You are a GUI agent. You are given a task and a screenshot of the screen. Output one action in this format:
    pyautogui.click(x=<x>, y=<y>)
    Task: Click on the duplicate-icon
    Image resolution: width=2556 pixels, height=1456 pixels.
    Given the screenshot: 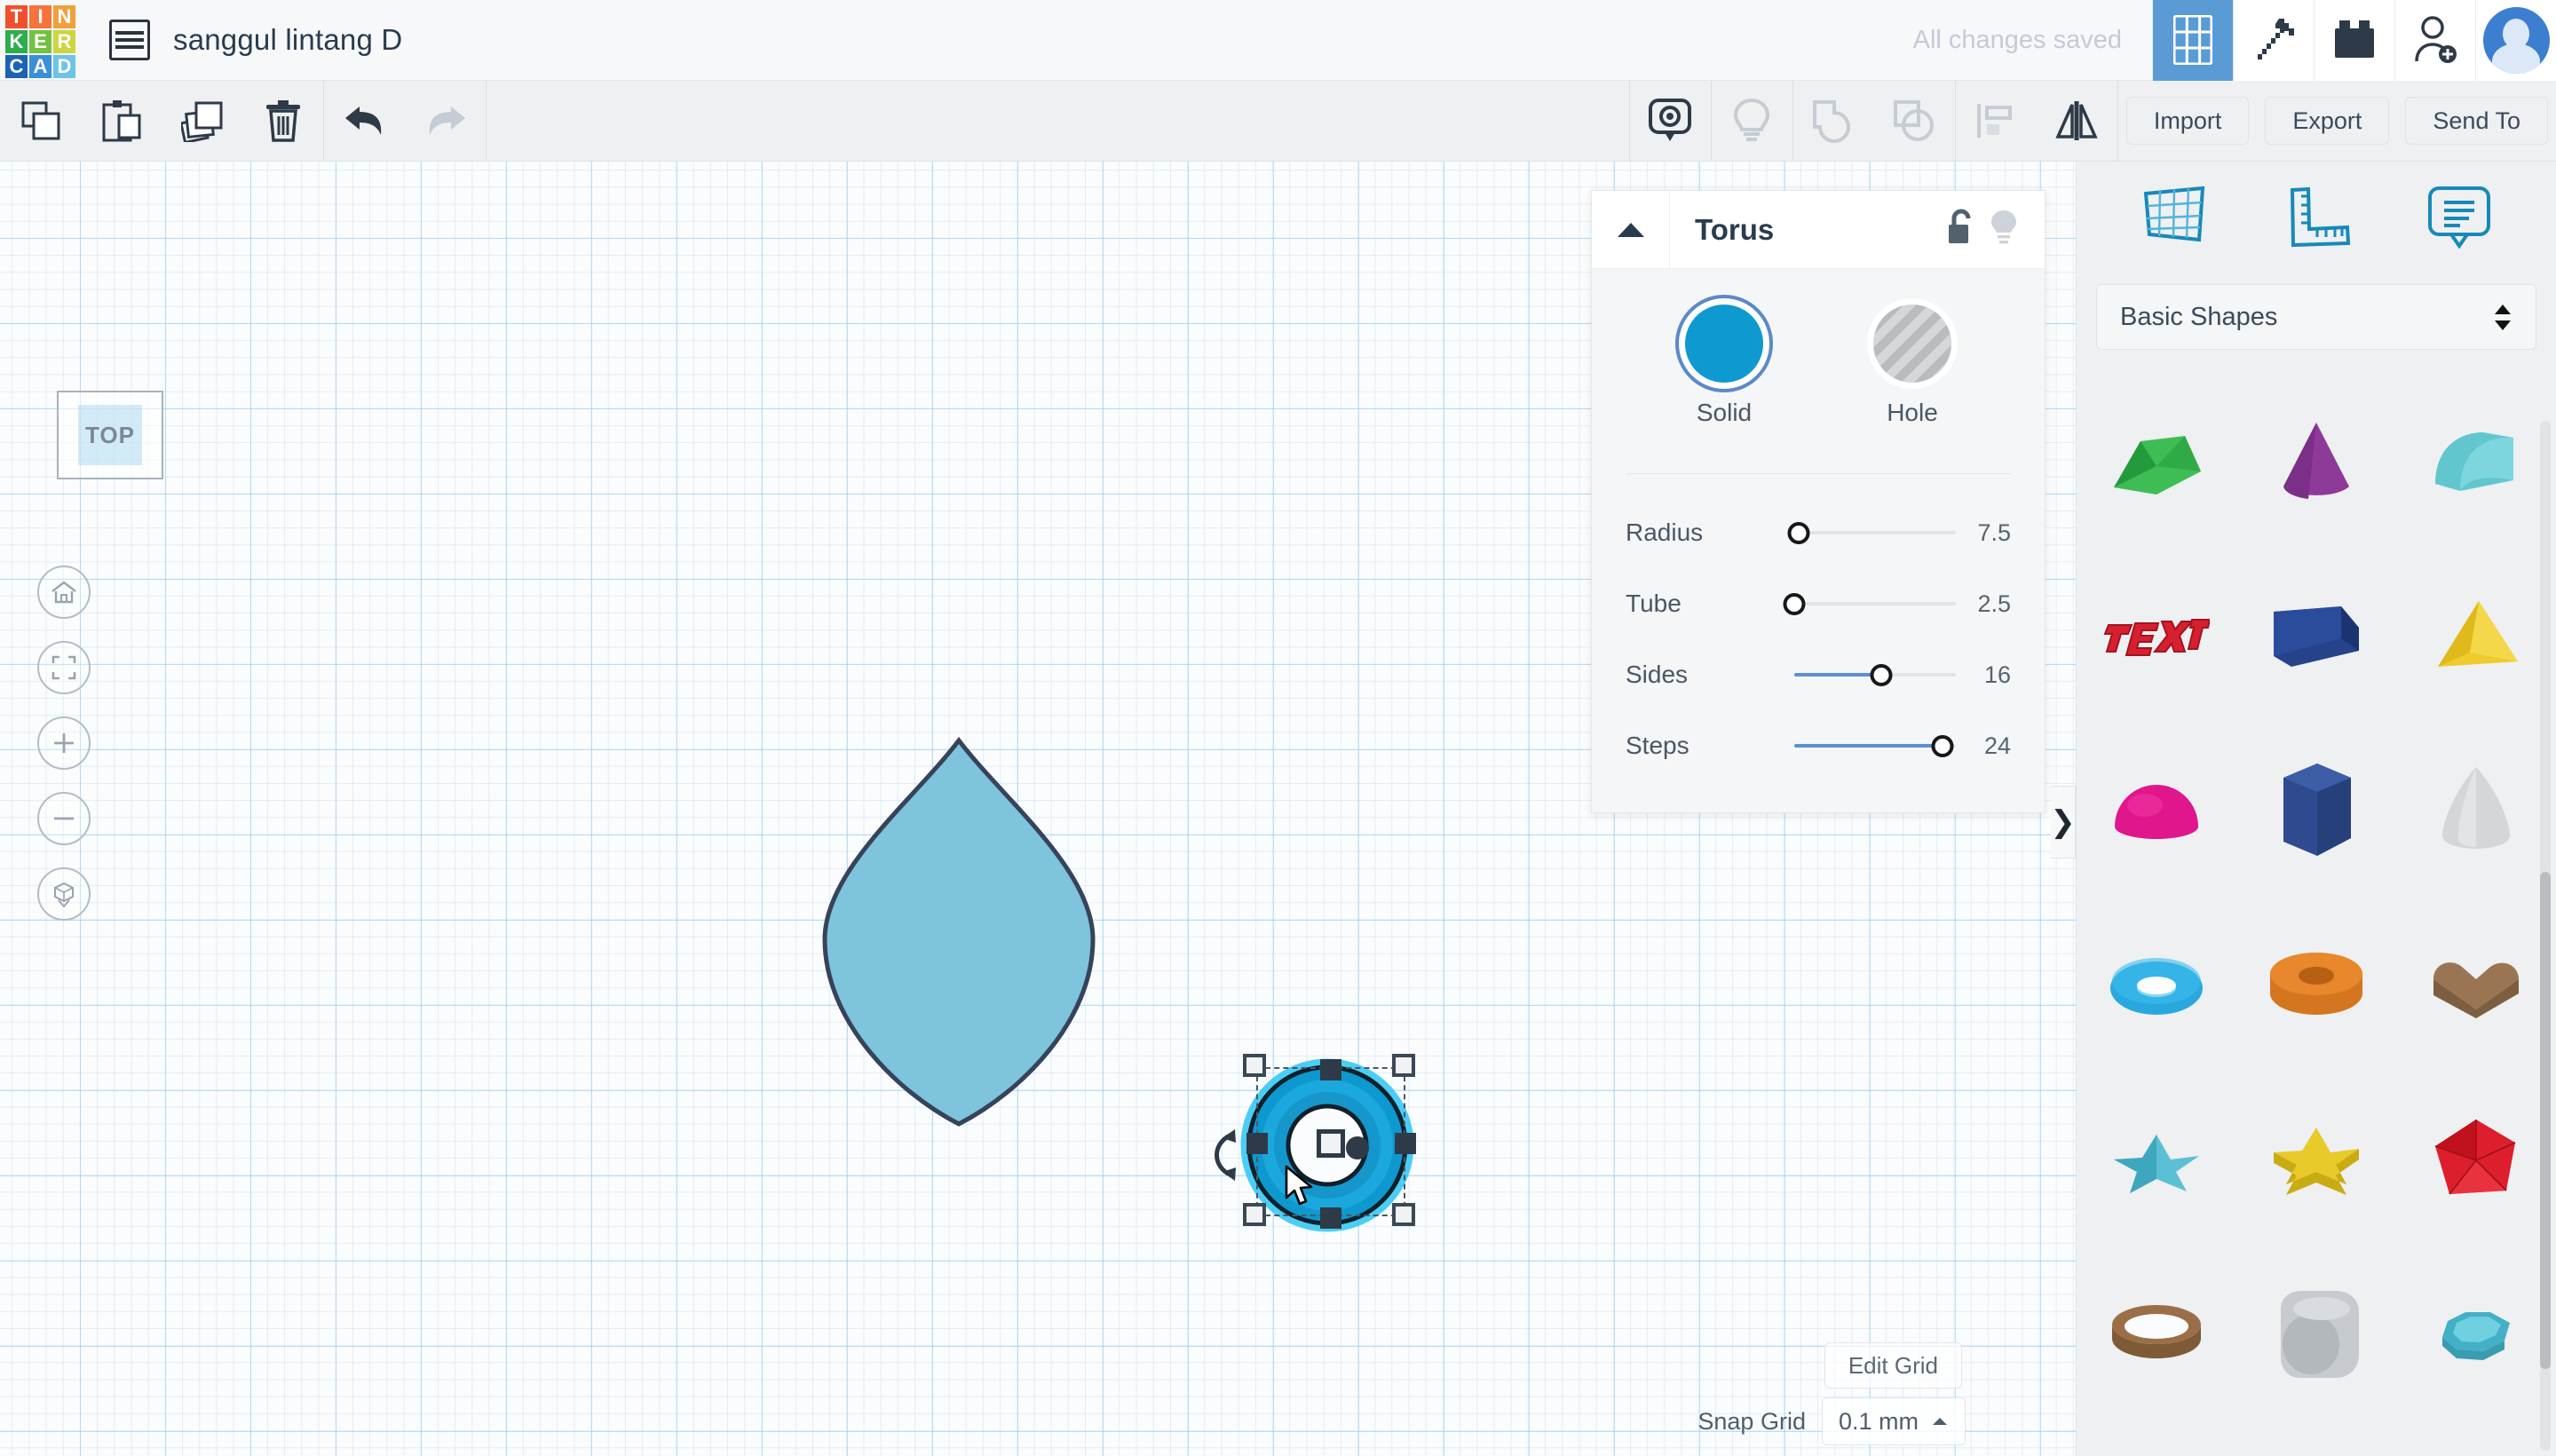 What is the action you would take?
    pyautogui.click(x=202, y=121)
    